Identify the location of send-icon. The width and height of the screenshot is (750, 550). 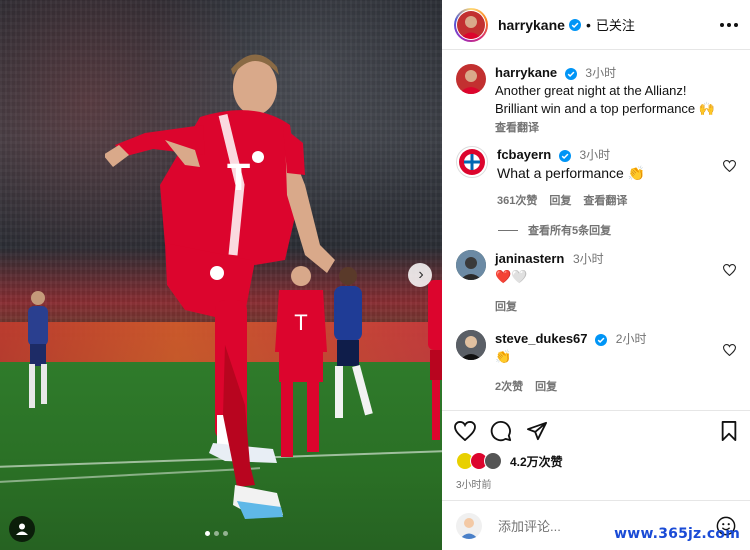
(537, 431).